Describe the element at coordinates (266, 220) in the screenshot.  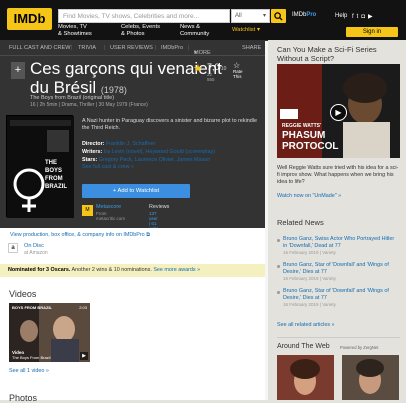
I see `scrollbar` at that location.